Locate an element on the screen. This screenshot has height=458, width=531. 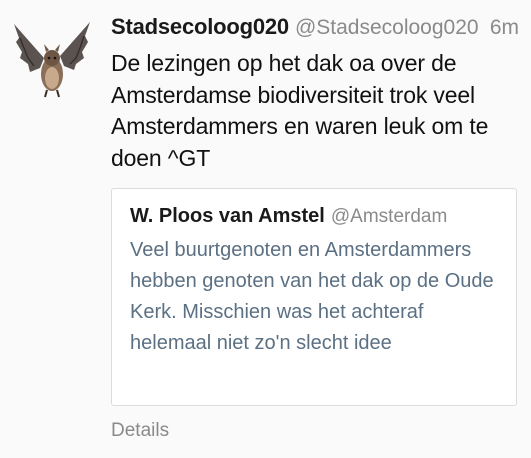
tweet-header: Stadsecoloog020 @Stadsecoloog020 6m is located at coordinates (315, 31).